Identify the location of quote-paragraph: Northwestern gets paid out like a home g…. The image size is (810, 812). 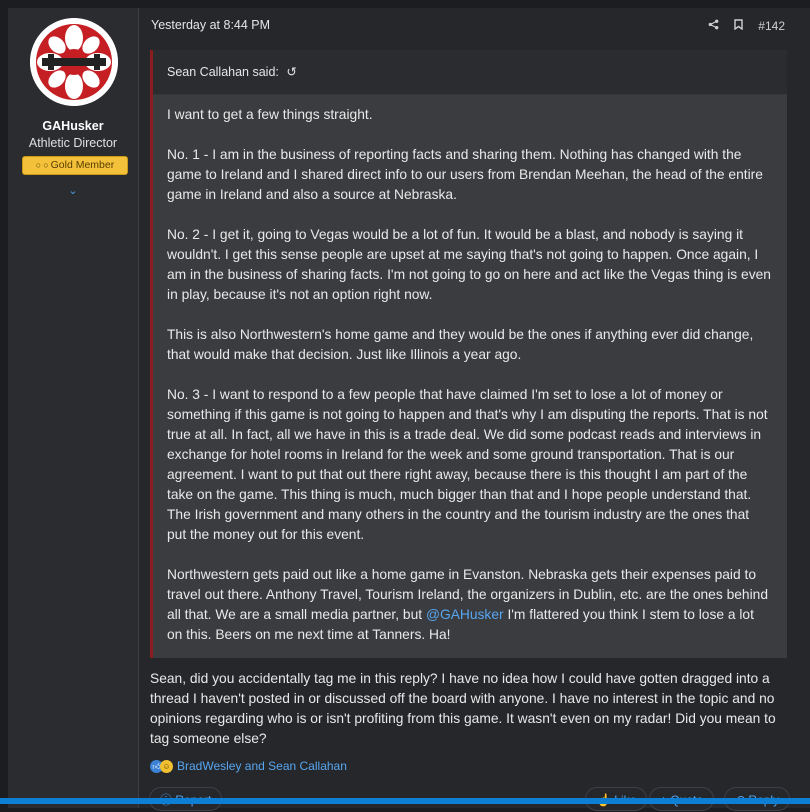
(469, 605).